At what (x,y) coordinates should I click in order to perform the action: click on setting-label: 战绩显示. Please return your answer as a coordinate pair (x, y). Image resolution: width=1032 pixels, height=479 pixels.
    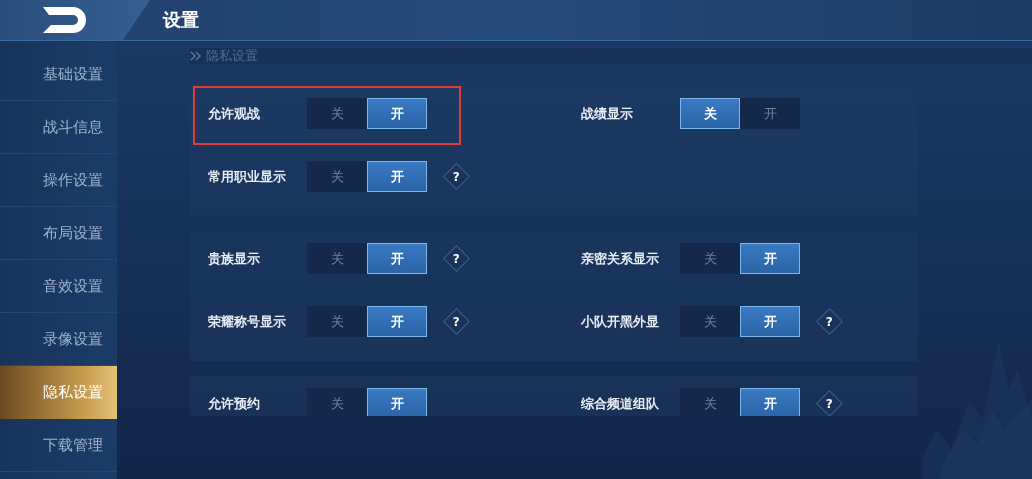
    Looking at the image, I should click on (607, 113).